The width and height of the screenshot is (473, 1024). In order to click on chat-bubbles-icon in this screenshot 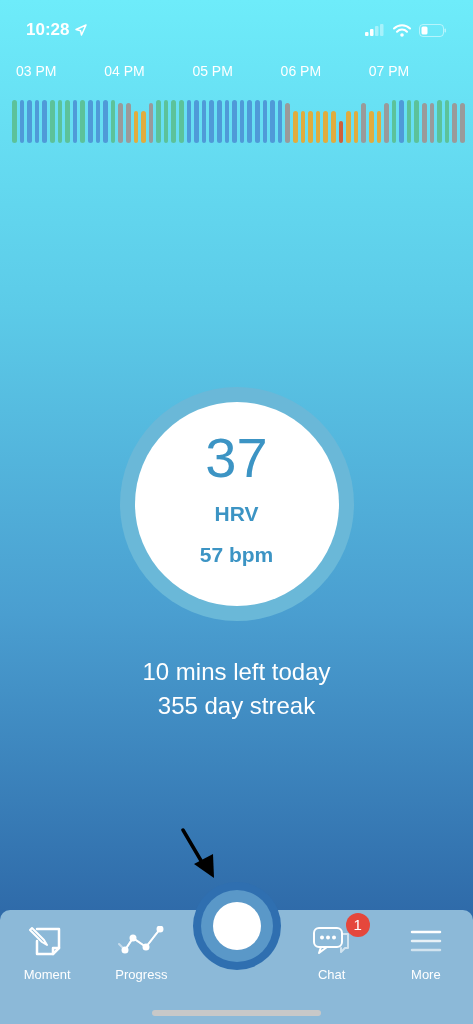, I will do `click(331, 941)`.